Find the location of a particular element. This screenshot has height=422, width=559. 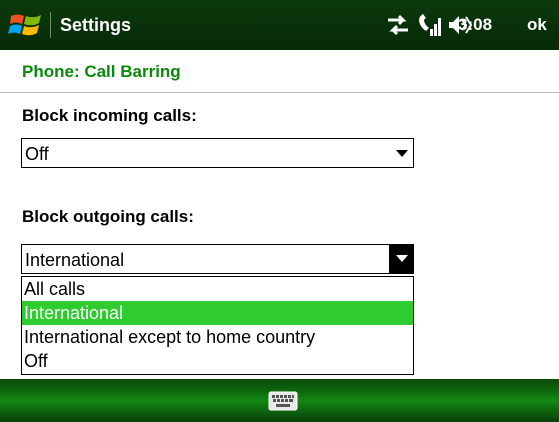

menu-bar is located at coordinates (279, 400).